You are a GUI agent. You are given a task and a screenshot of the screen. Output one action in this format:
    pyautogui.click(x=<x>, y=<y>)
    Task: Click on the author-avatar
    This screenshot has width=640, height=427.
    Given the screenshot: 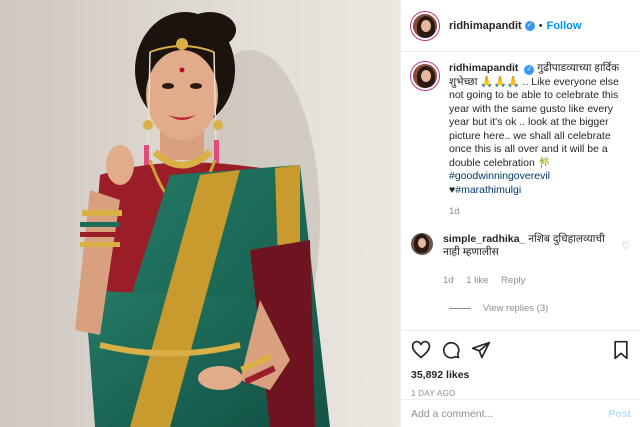 What is the action you would take?
    pyautogui.click(x=425, y=25)
    